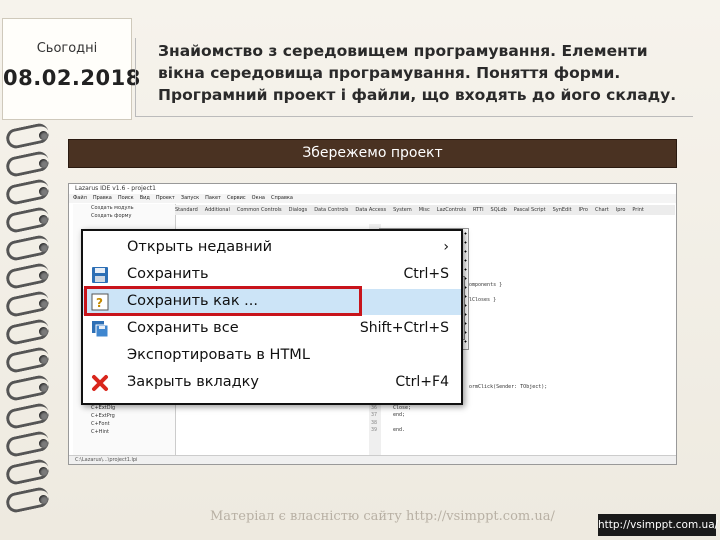  What do you see at coordinates (223, 301) in the screenshot?
I see `highlight-frame` at bounding box center [223, 301].